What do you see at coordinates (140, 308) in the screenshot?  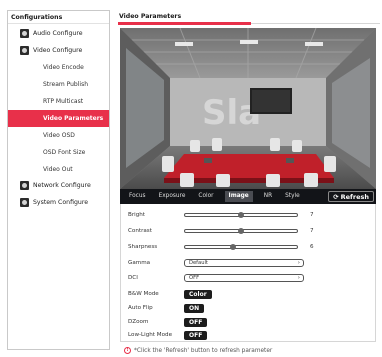 I see `auto-flip-label: Auto Flip` at bounding box center [140, 308].